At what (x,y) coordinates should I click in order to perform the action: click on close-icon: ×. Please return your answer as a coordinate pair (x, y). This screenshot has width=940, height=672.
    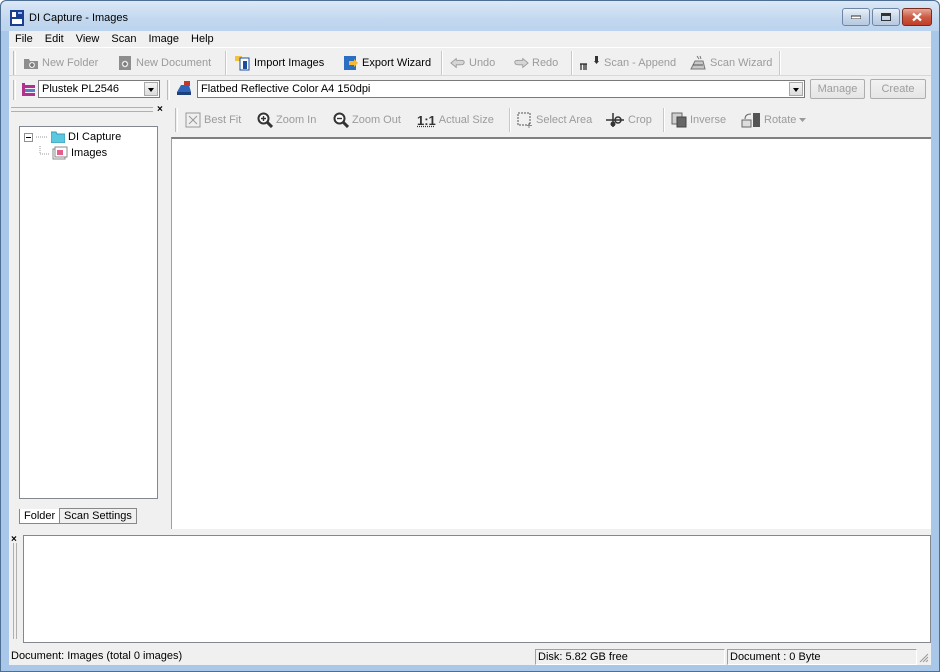
    Looking at the image, I should click on (160, 109).